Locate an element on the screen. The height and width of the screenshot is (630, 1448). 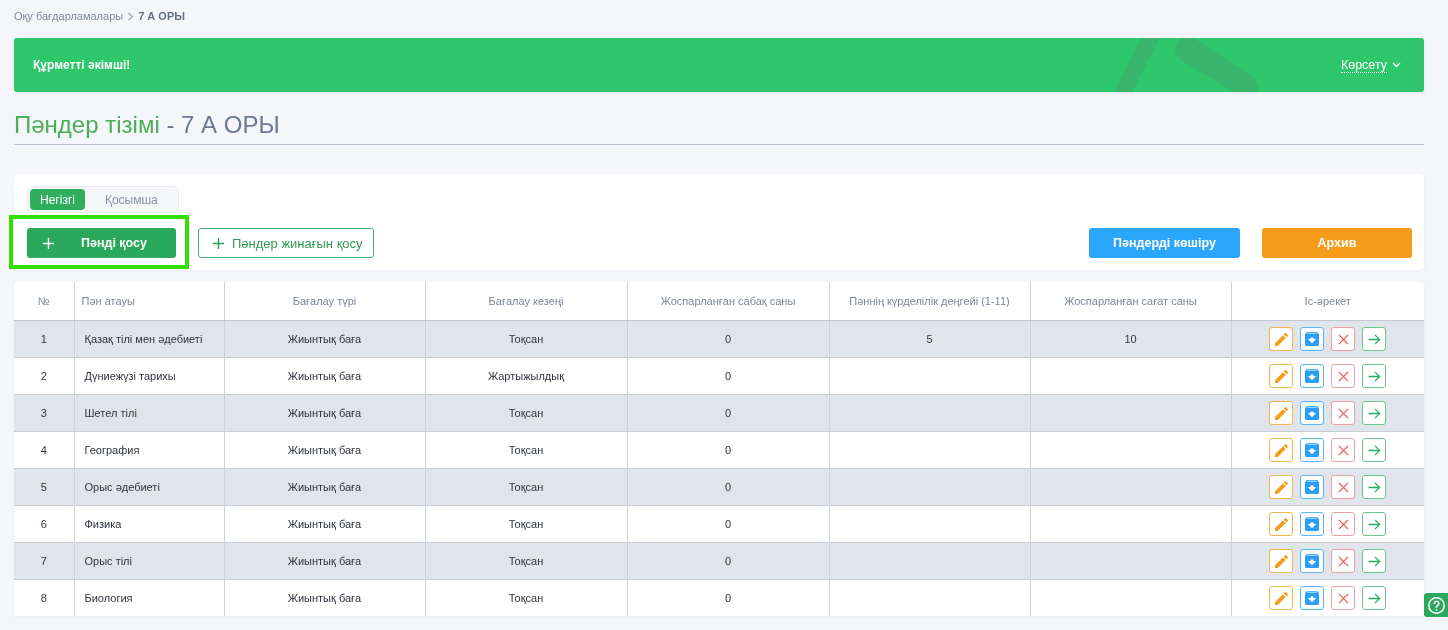
table-cell: Орыс әдебиеті is located at coordinates (149, 487).